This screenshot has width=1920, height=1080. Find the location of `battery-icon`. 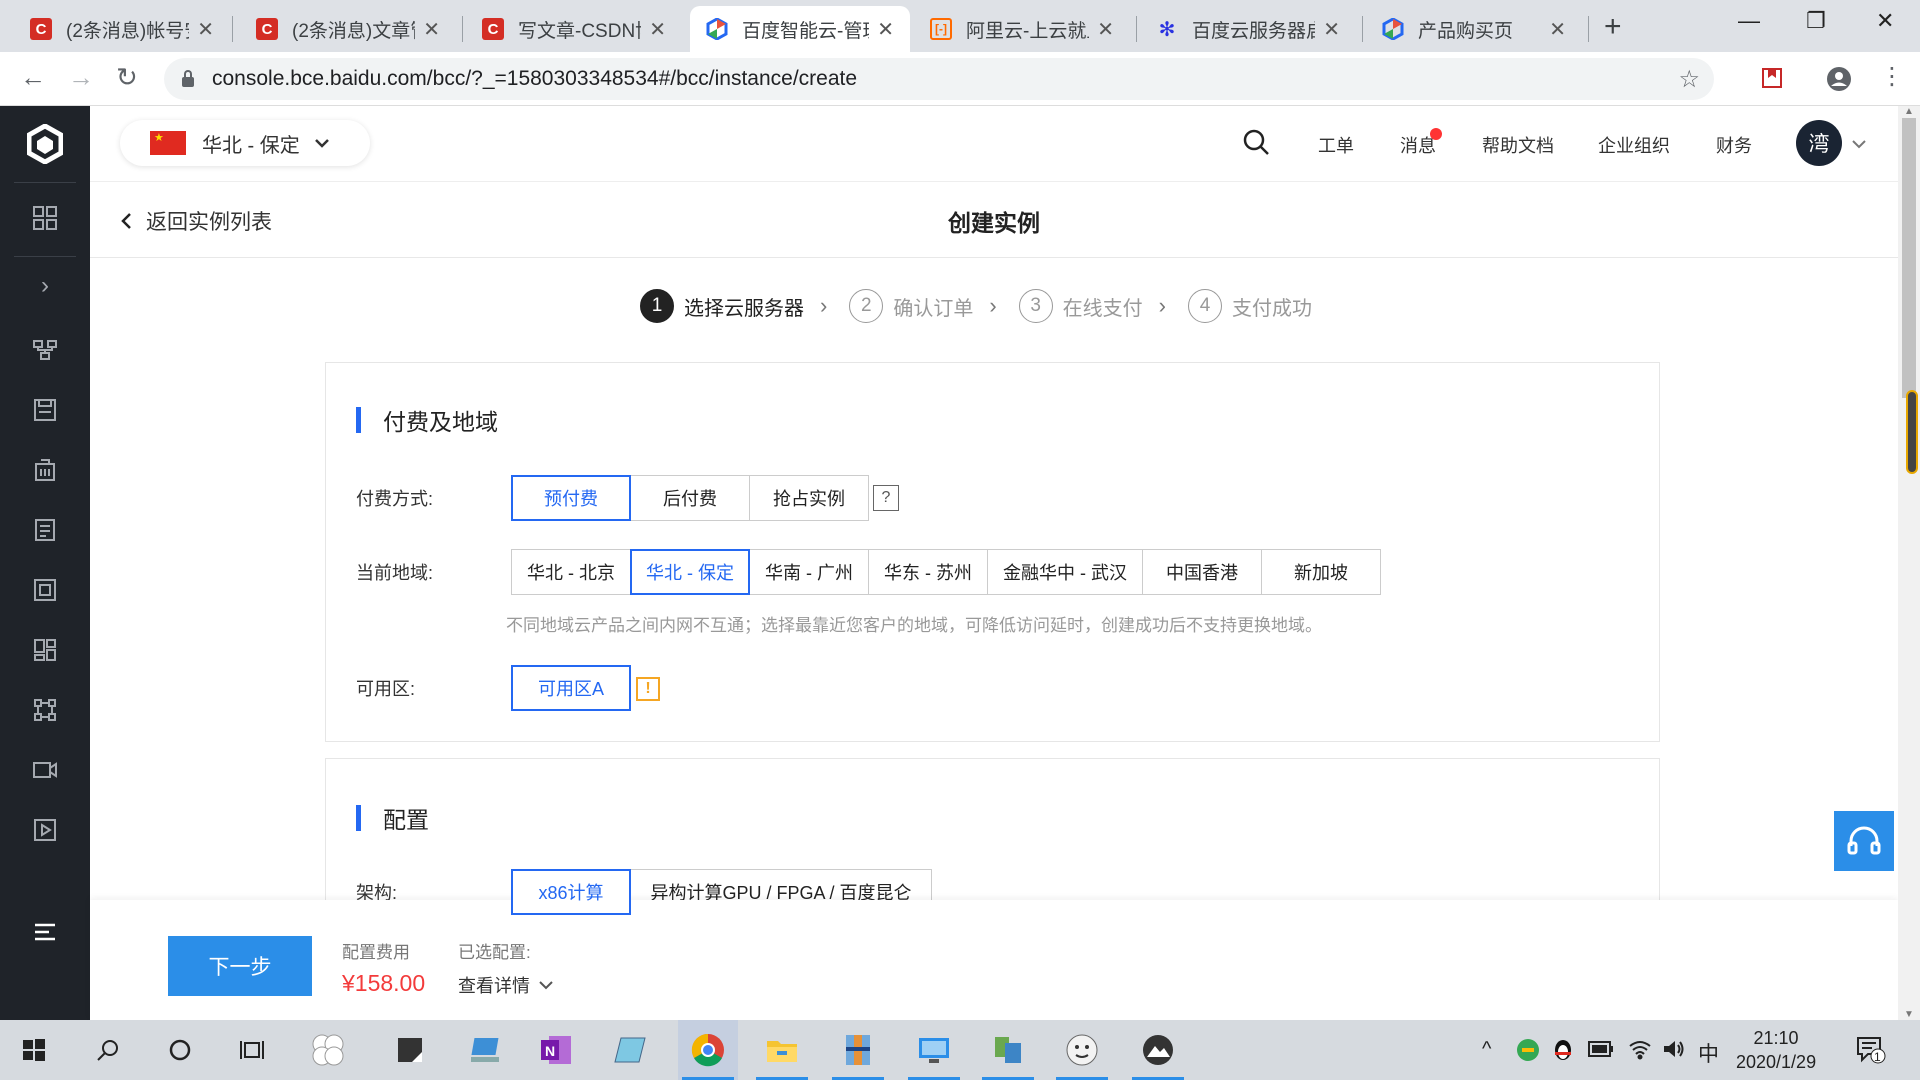

battery-icon is located at coordinates (1601, 1051).